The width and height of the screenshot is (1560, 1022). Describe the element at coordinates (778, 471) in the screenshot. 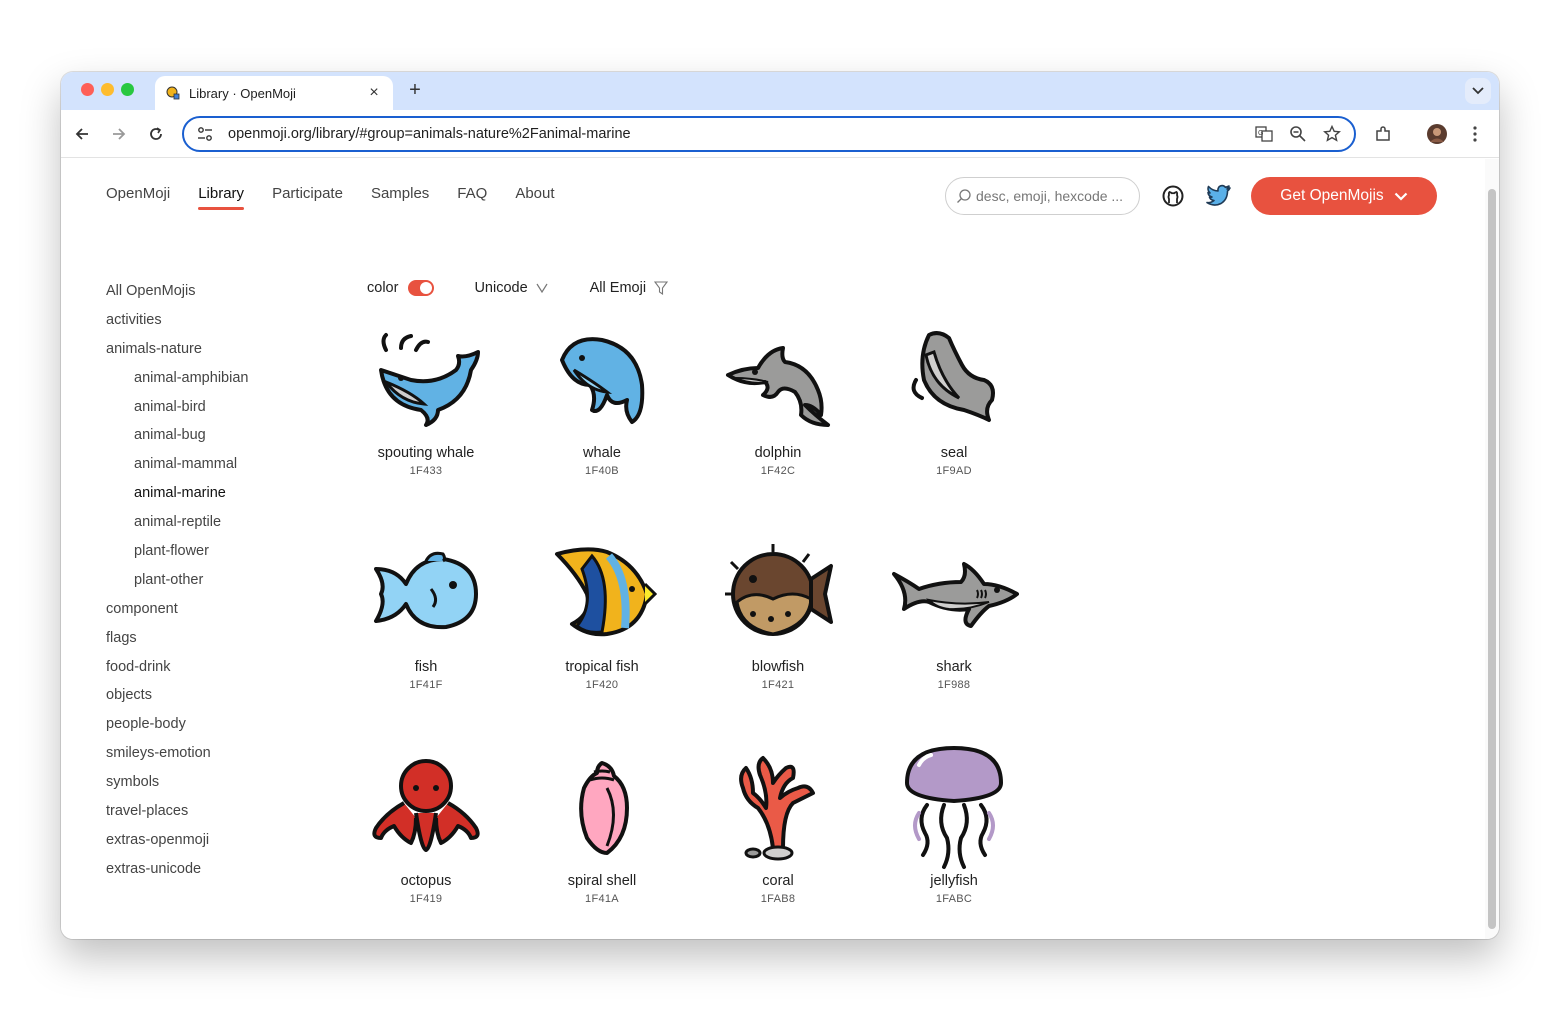

I see `emoji-hexcode: 1F42C` at that location.